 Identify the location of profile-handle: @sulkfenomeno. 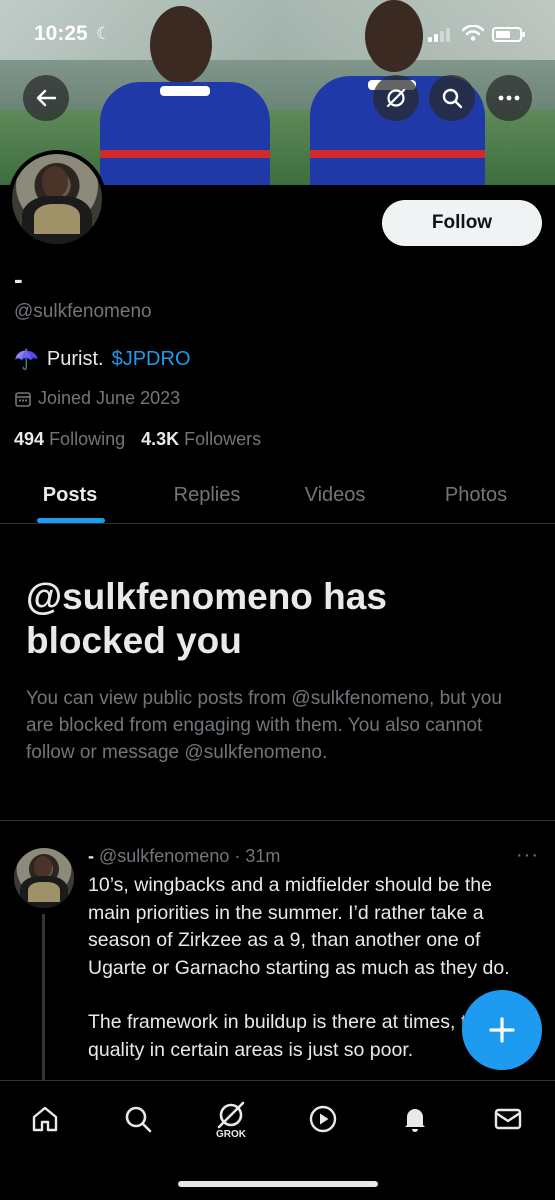
(83, 311).